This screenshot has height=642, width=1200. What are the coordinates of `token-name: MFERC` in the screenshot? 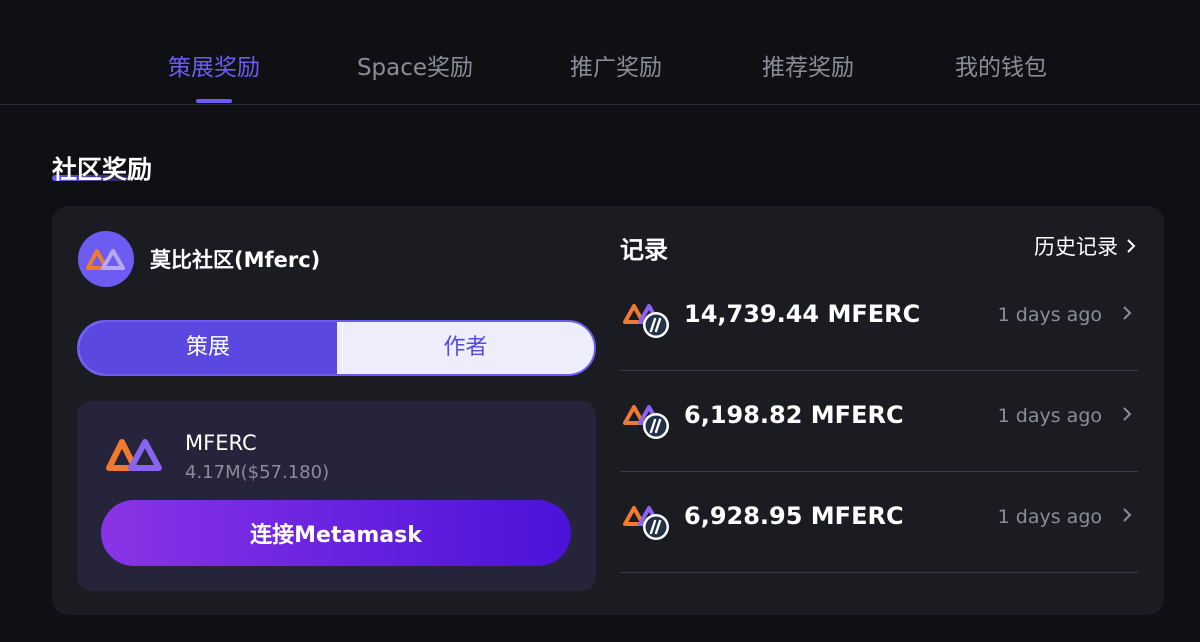 It's located at (221, 443).